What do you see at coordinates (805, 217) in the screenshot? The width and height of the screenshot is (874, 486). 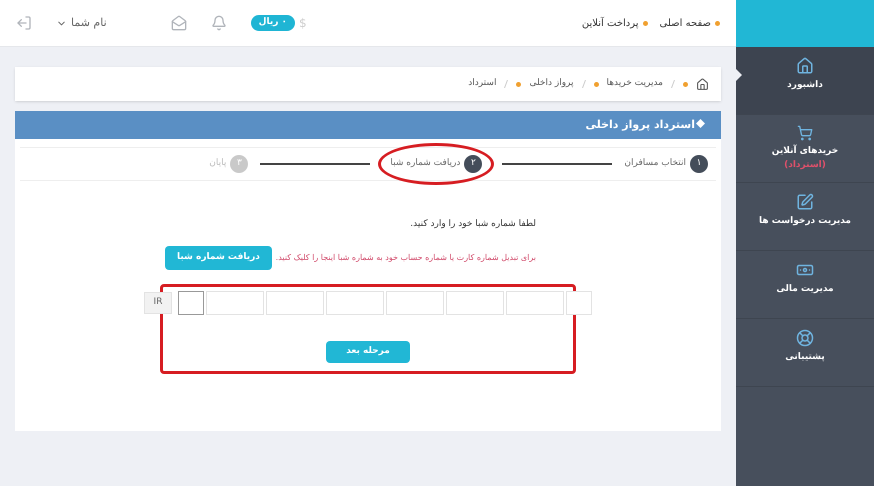 I see `sidebar-item: مدیریت درخواست ها` at bounding box center [805, 217].